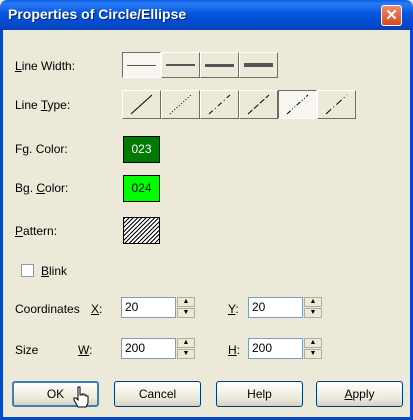 This screenshot has width=413, height=420. I want to click on solid-line-icon, so click(141, 104).